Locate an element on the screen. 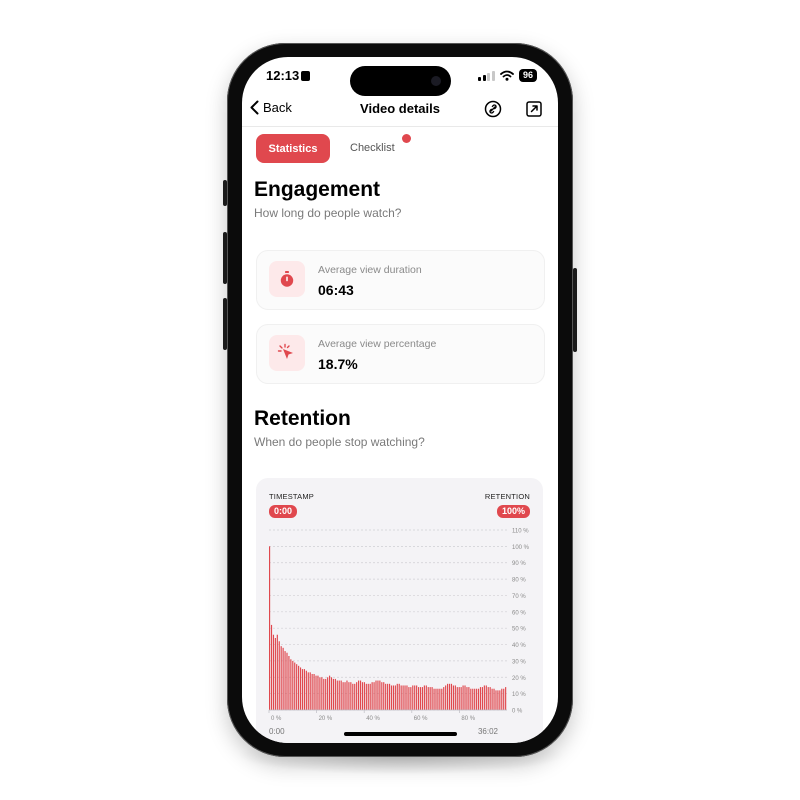 The image size is (800, 800). camera-icon is located at coordinates (436, 81).